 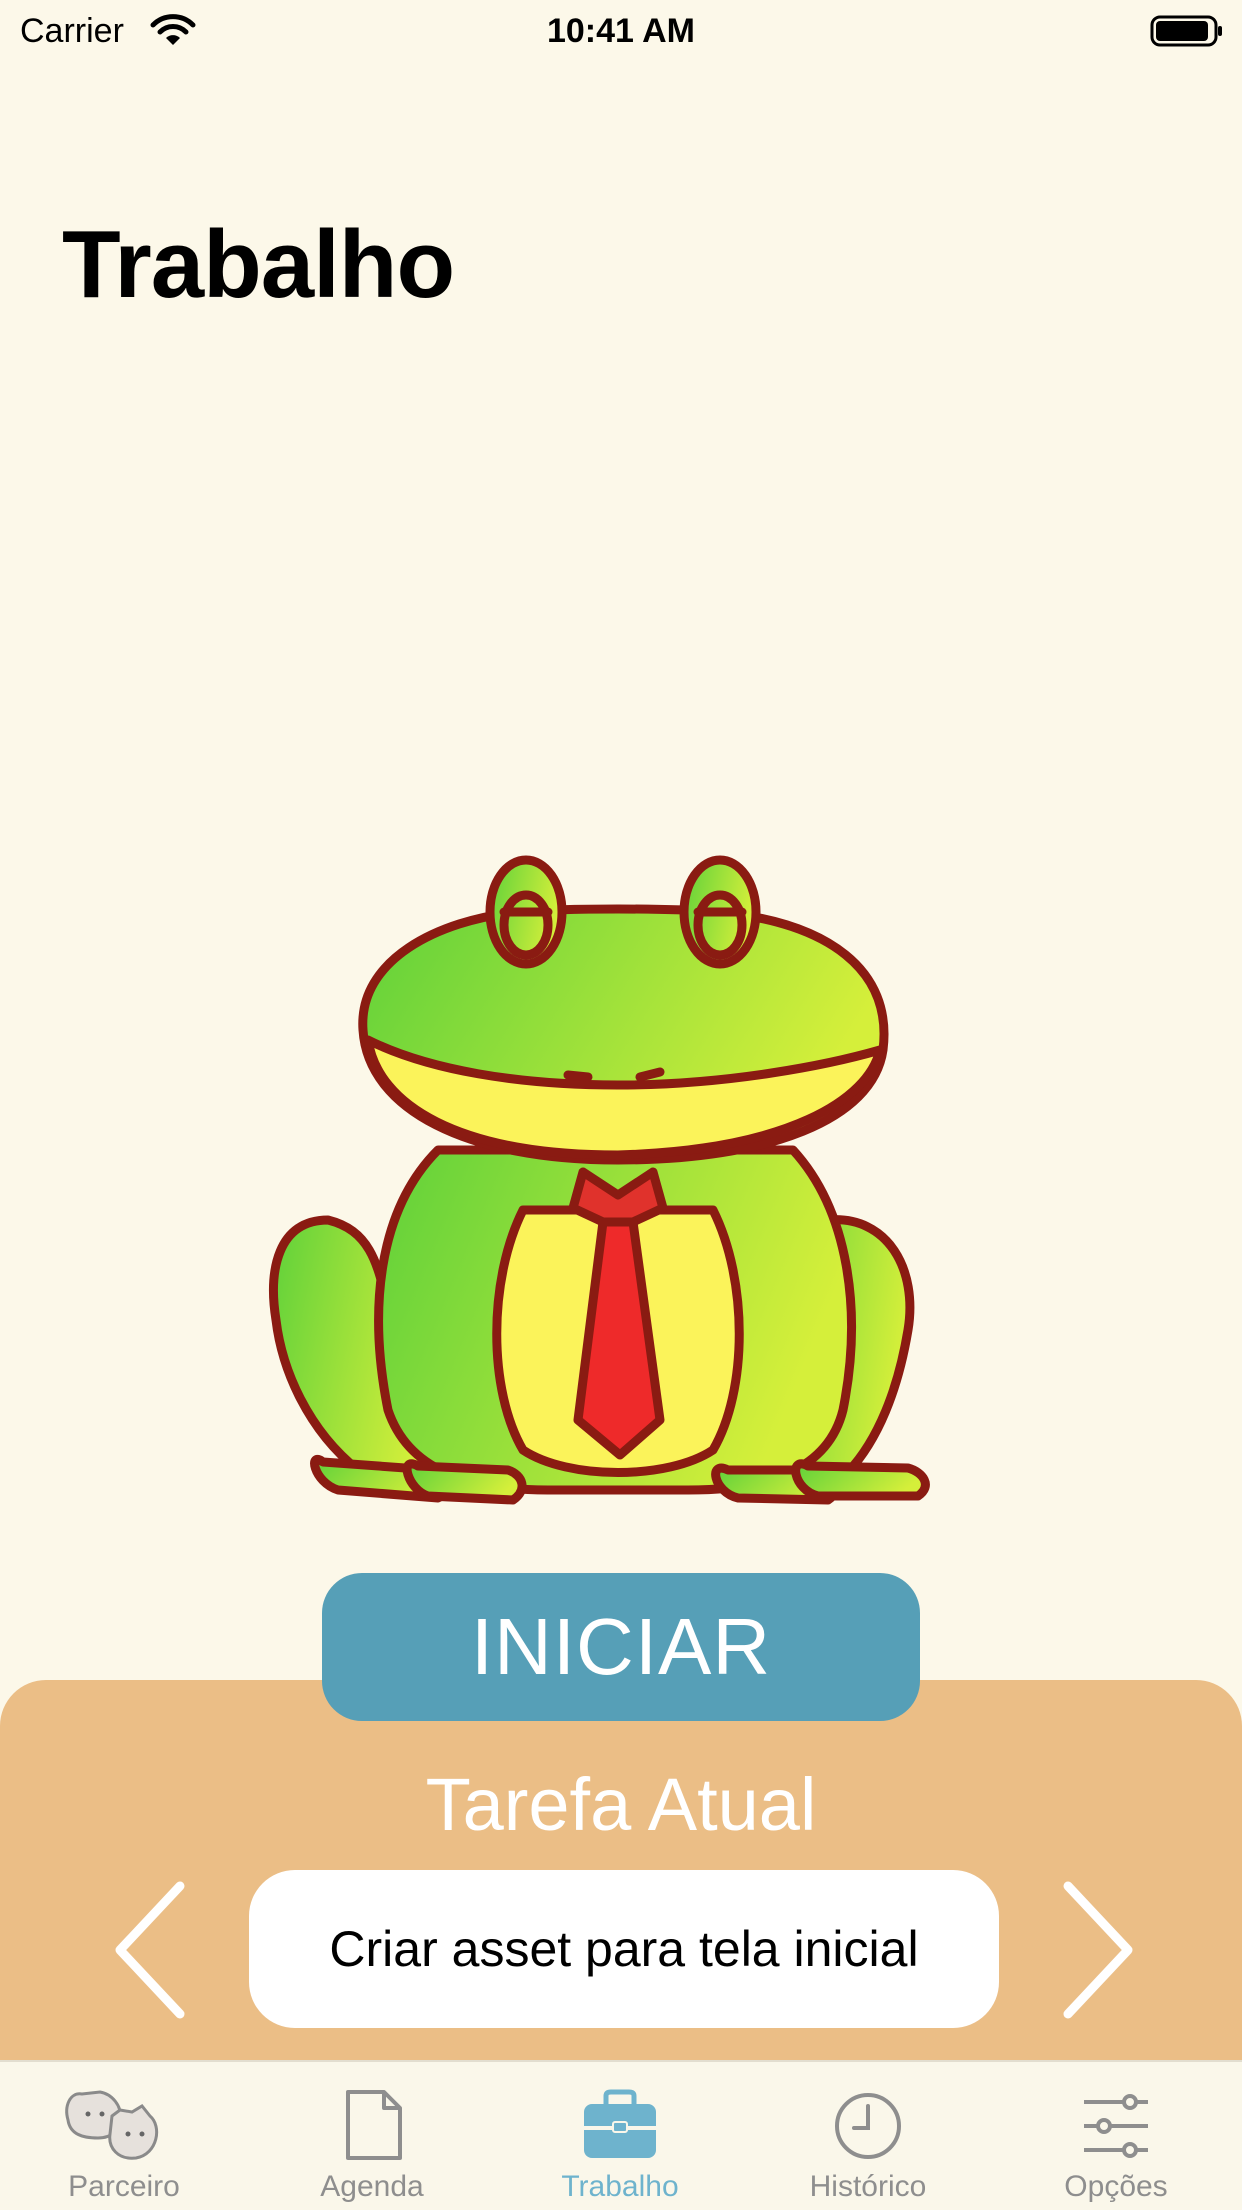 I want to click on current-task-card: Criar asset para tela inicial, so click(x=624, y=1949).